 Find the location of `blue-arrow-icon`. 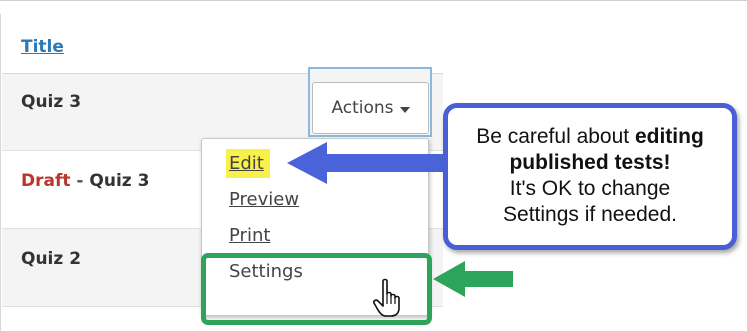

blue-arrow-icon is located at coordinates (370, 163).